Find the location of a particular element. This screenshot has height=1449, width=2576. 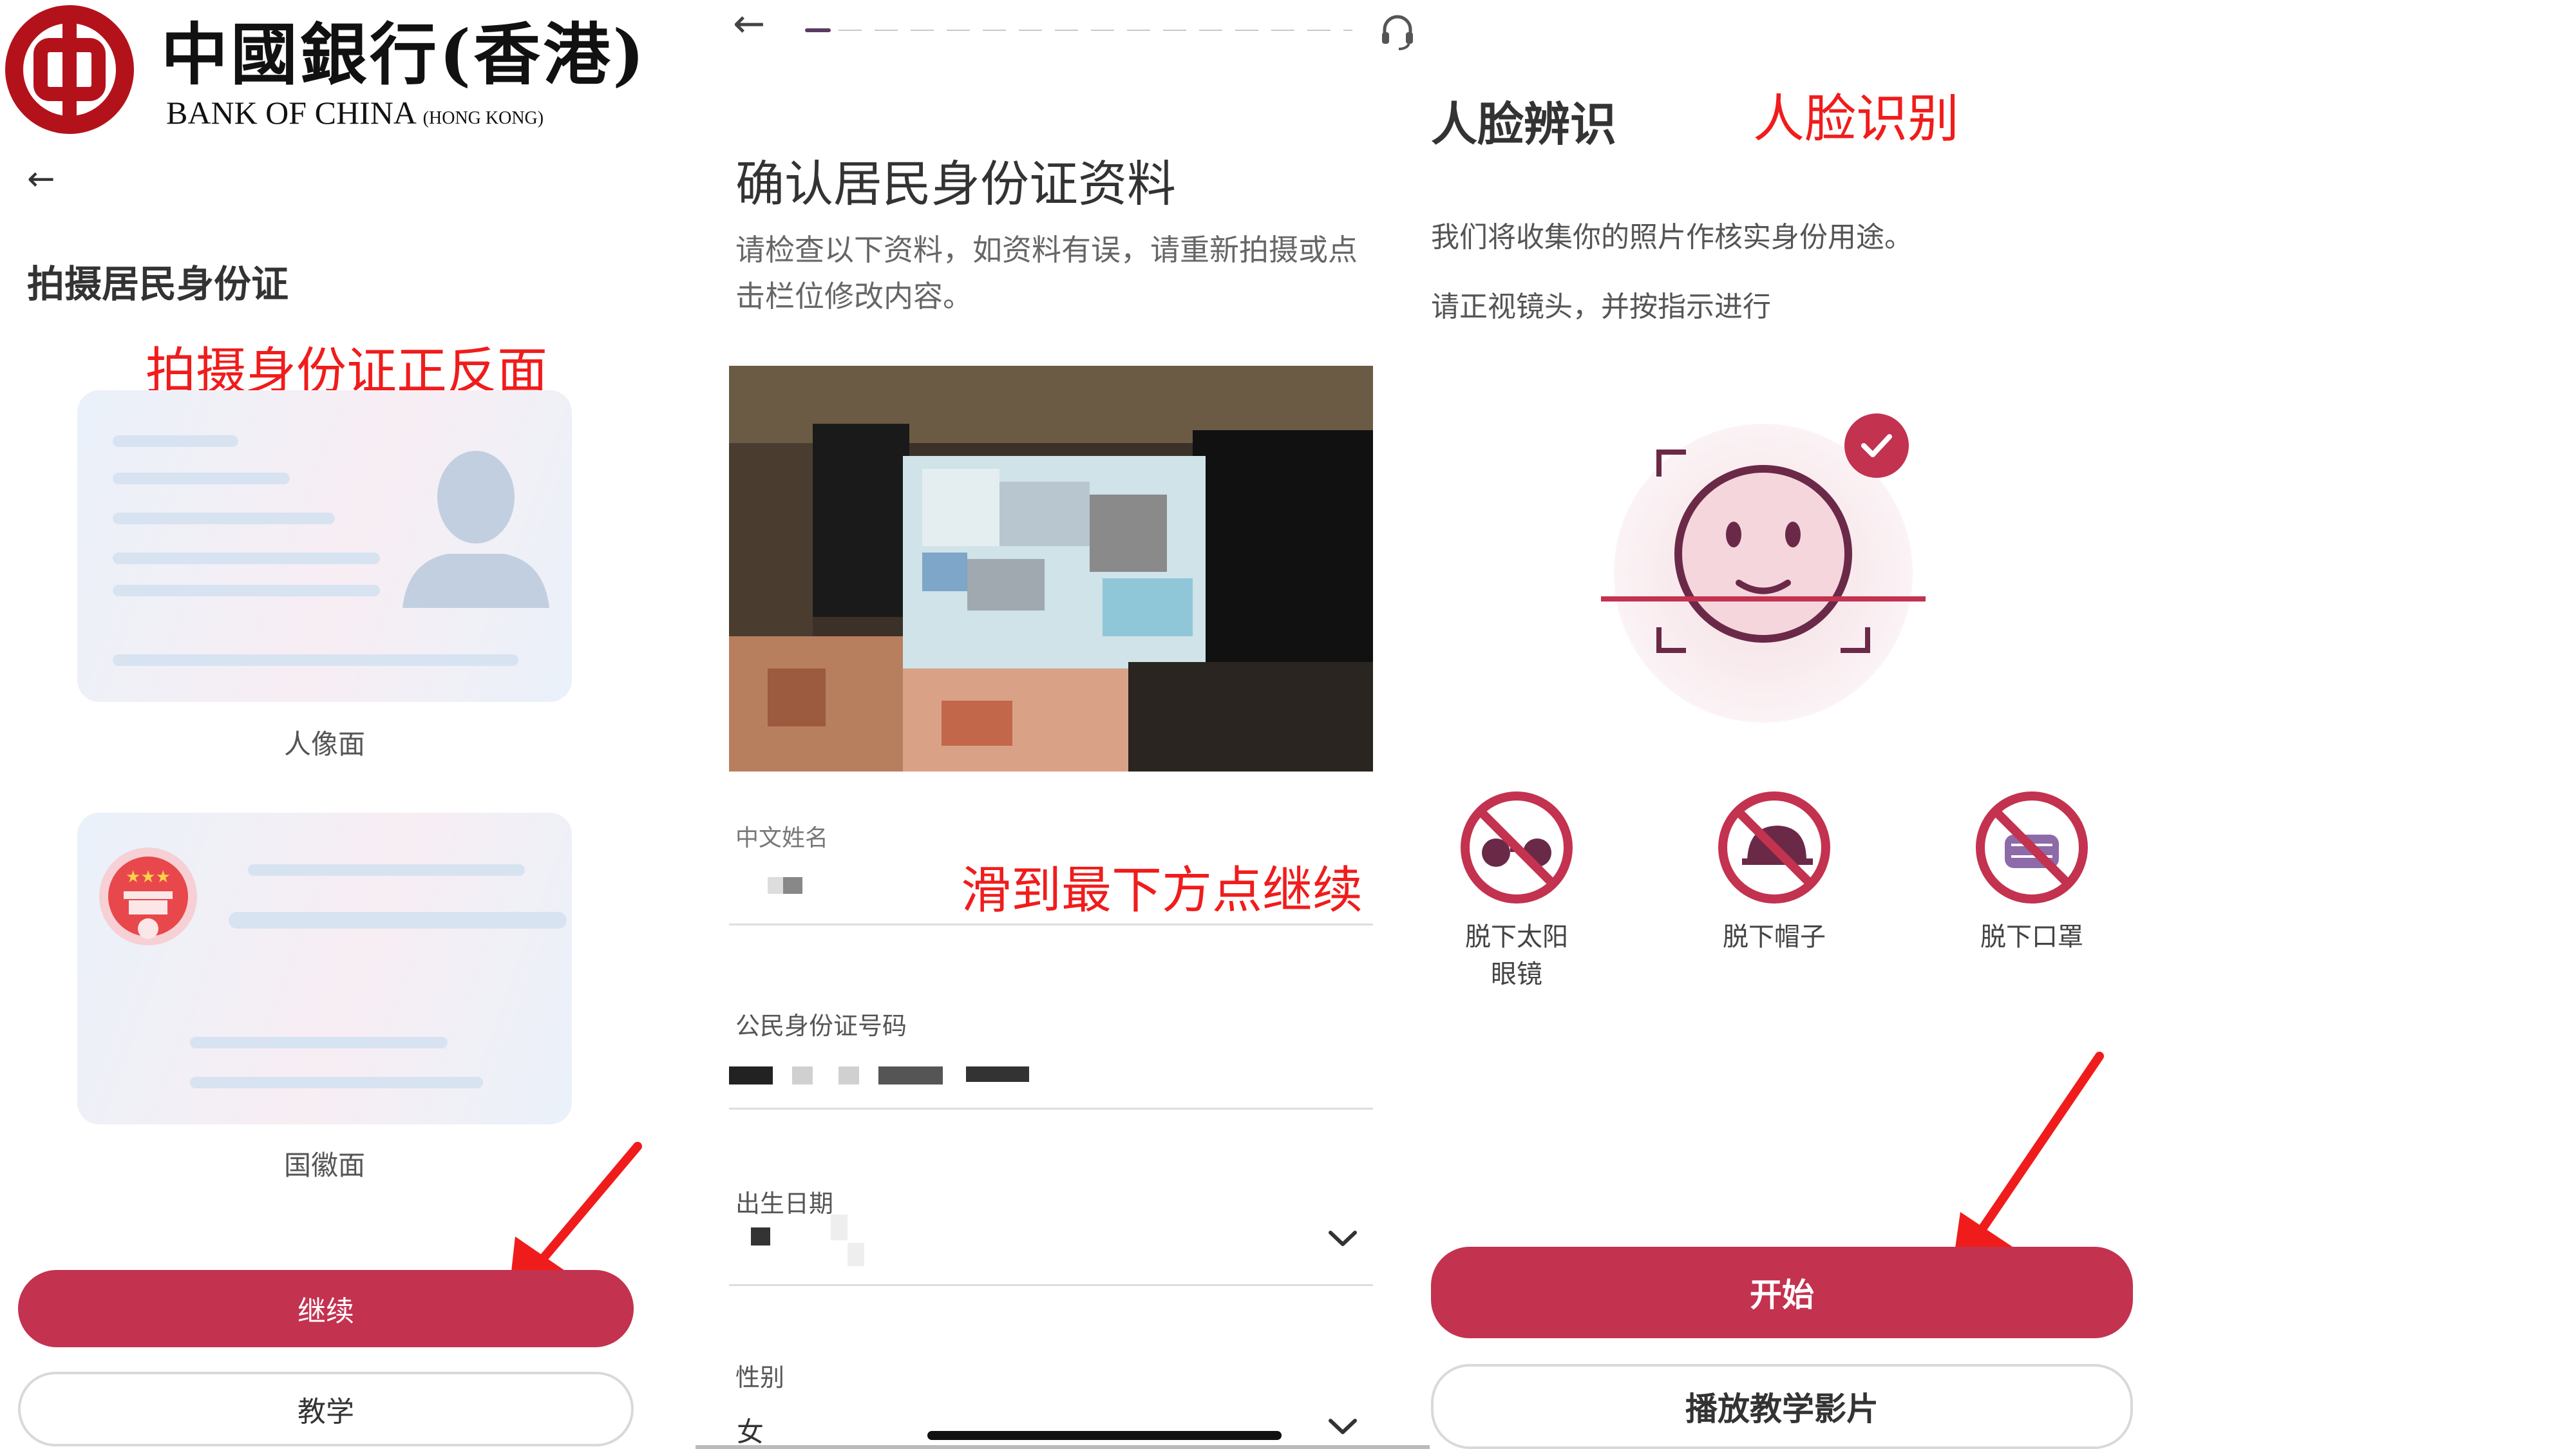

tip-label: 脱下口罩 is located at coordinates (2031, 937).